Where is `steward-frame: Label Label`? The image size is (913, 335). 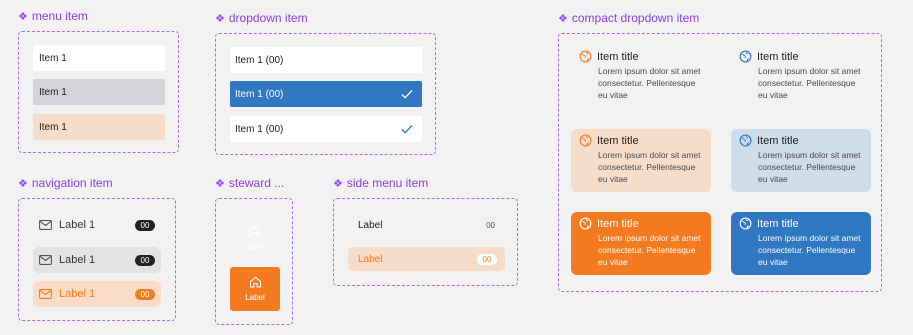 steward-frame: Label Label is located at coordinates (254, 261).